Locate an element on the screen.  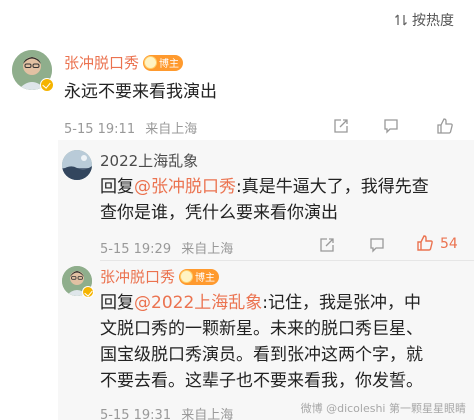
like-icon-active is located at coordinates (425, 243).